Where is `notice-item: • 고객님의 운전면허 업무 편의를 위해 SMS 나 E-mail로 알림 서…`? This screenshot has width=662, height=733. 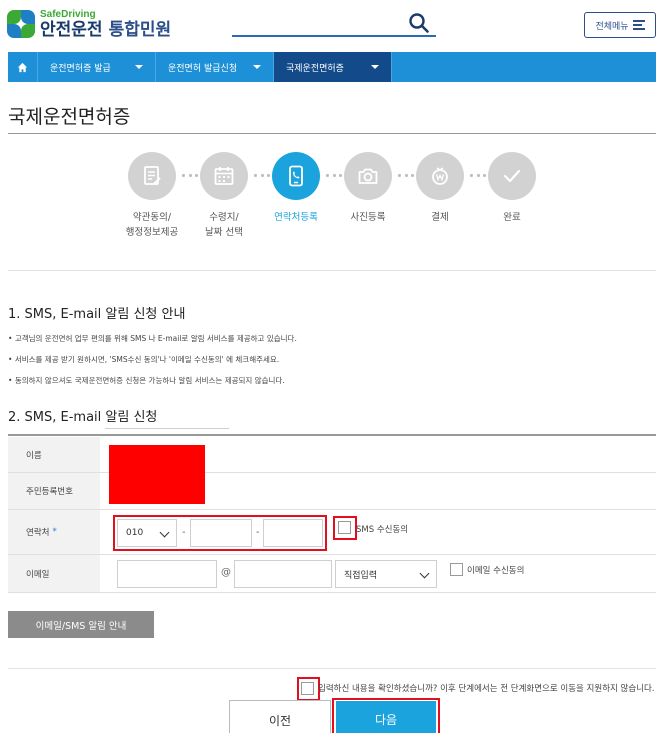 notice-item: • 고객님의 운전면허 업무 편의를 위해 SMS 나 E-mail로 알림 서… is located at coordinates (152, 338).